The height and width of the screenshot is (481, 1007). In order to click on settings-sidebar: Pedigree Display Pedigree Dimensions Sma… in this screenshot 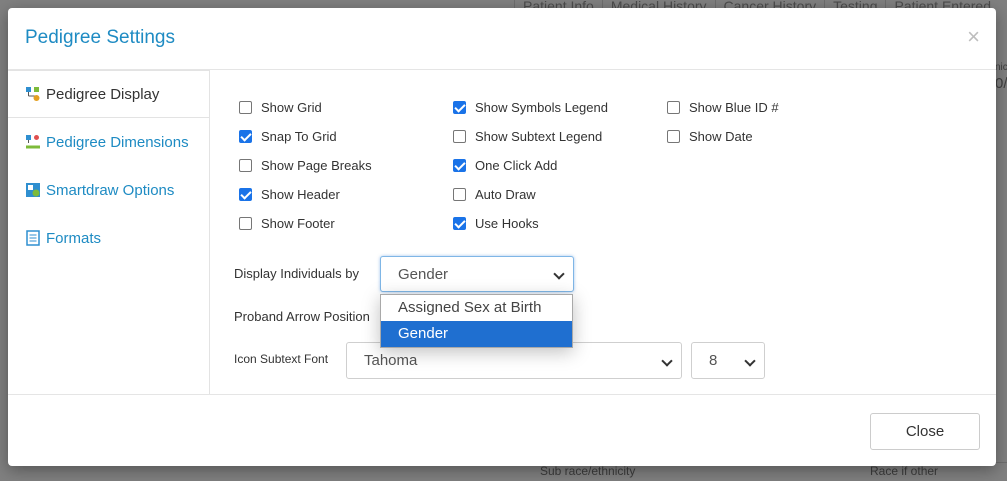, I will do `click(109, 232)`.